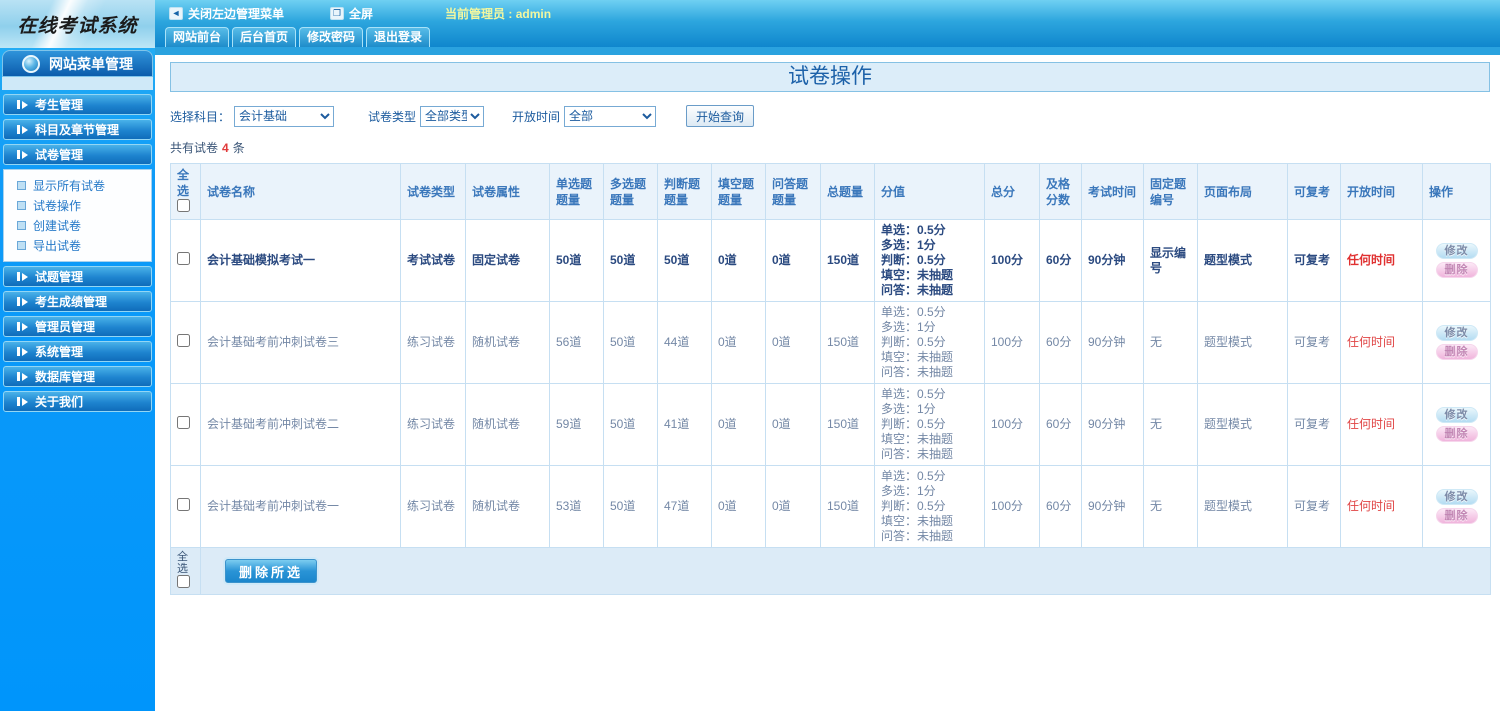 The image size is (1500, 711). I want to click on query-button: 开始查询, so click(720, 116).